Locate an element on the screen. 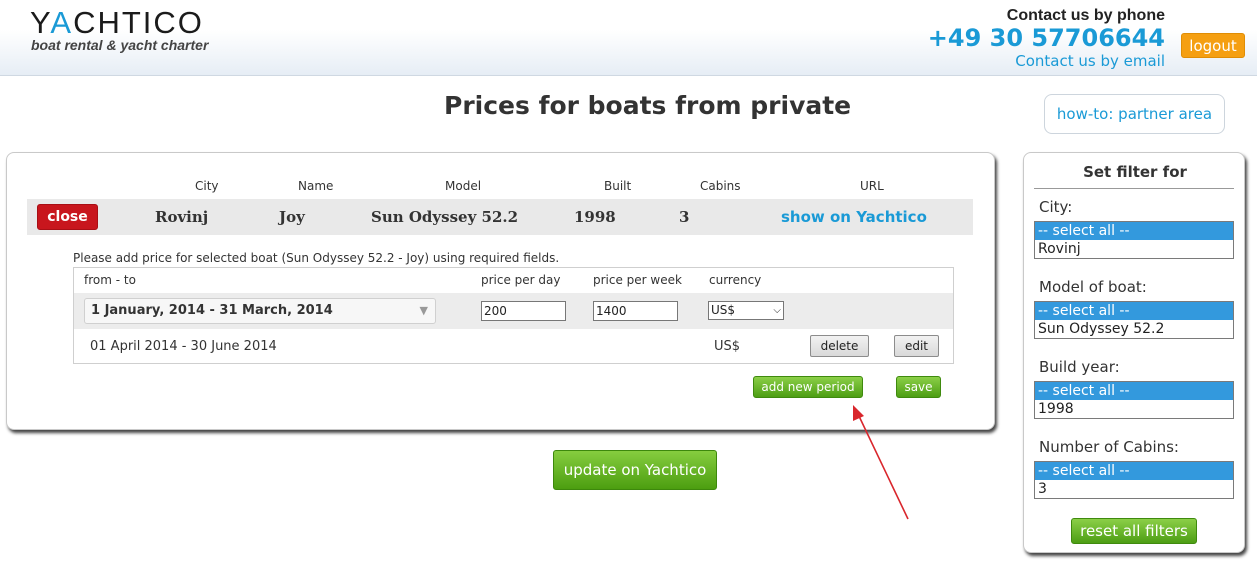 This screenshot has height=567, width=1257. logo-letters-rest: CHTICO is located at coordinates (138, 22).